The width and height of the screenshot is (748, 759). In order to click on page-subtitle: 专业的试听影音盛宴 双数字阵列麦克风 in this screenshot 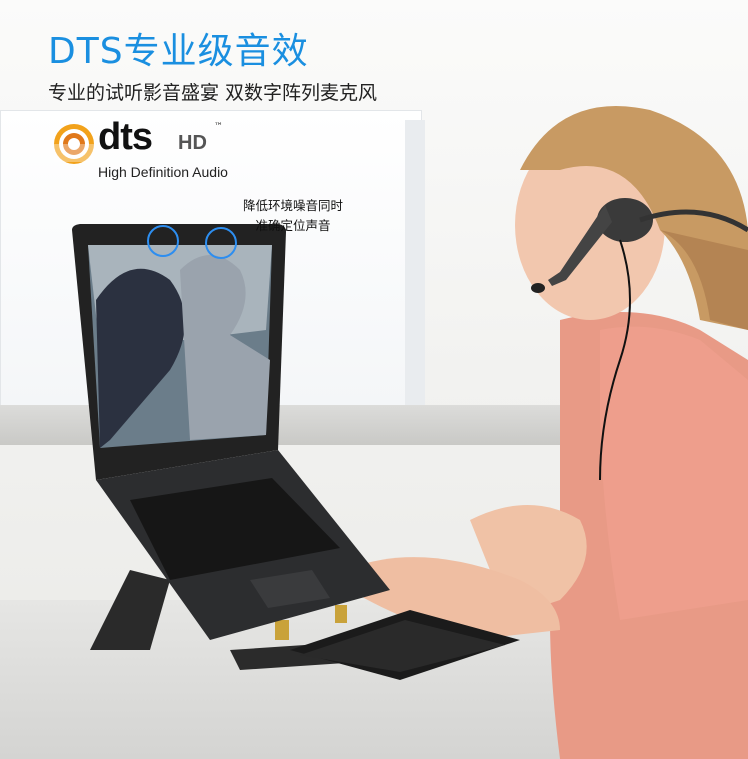, I will do `click(213, 93)`.